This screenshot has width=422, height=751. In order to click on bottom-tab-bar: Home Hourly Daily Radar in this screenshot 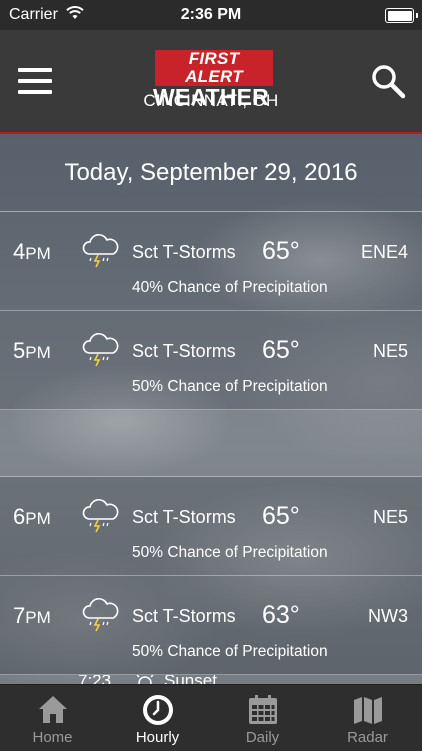, I will do `click(211, 717)`.